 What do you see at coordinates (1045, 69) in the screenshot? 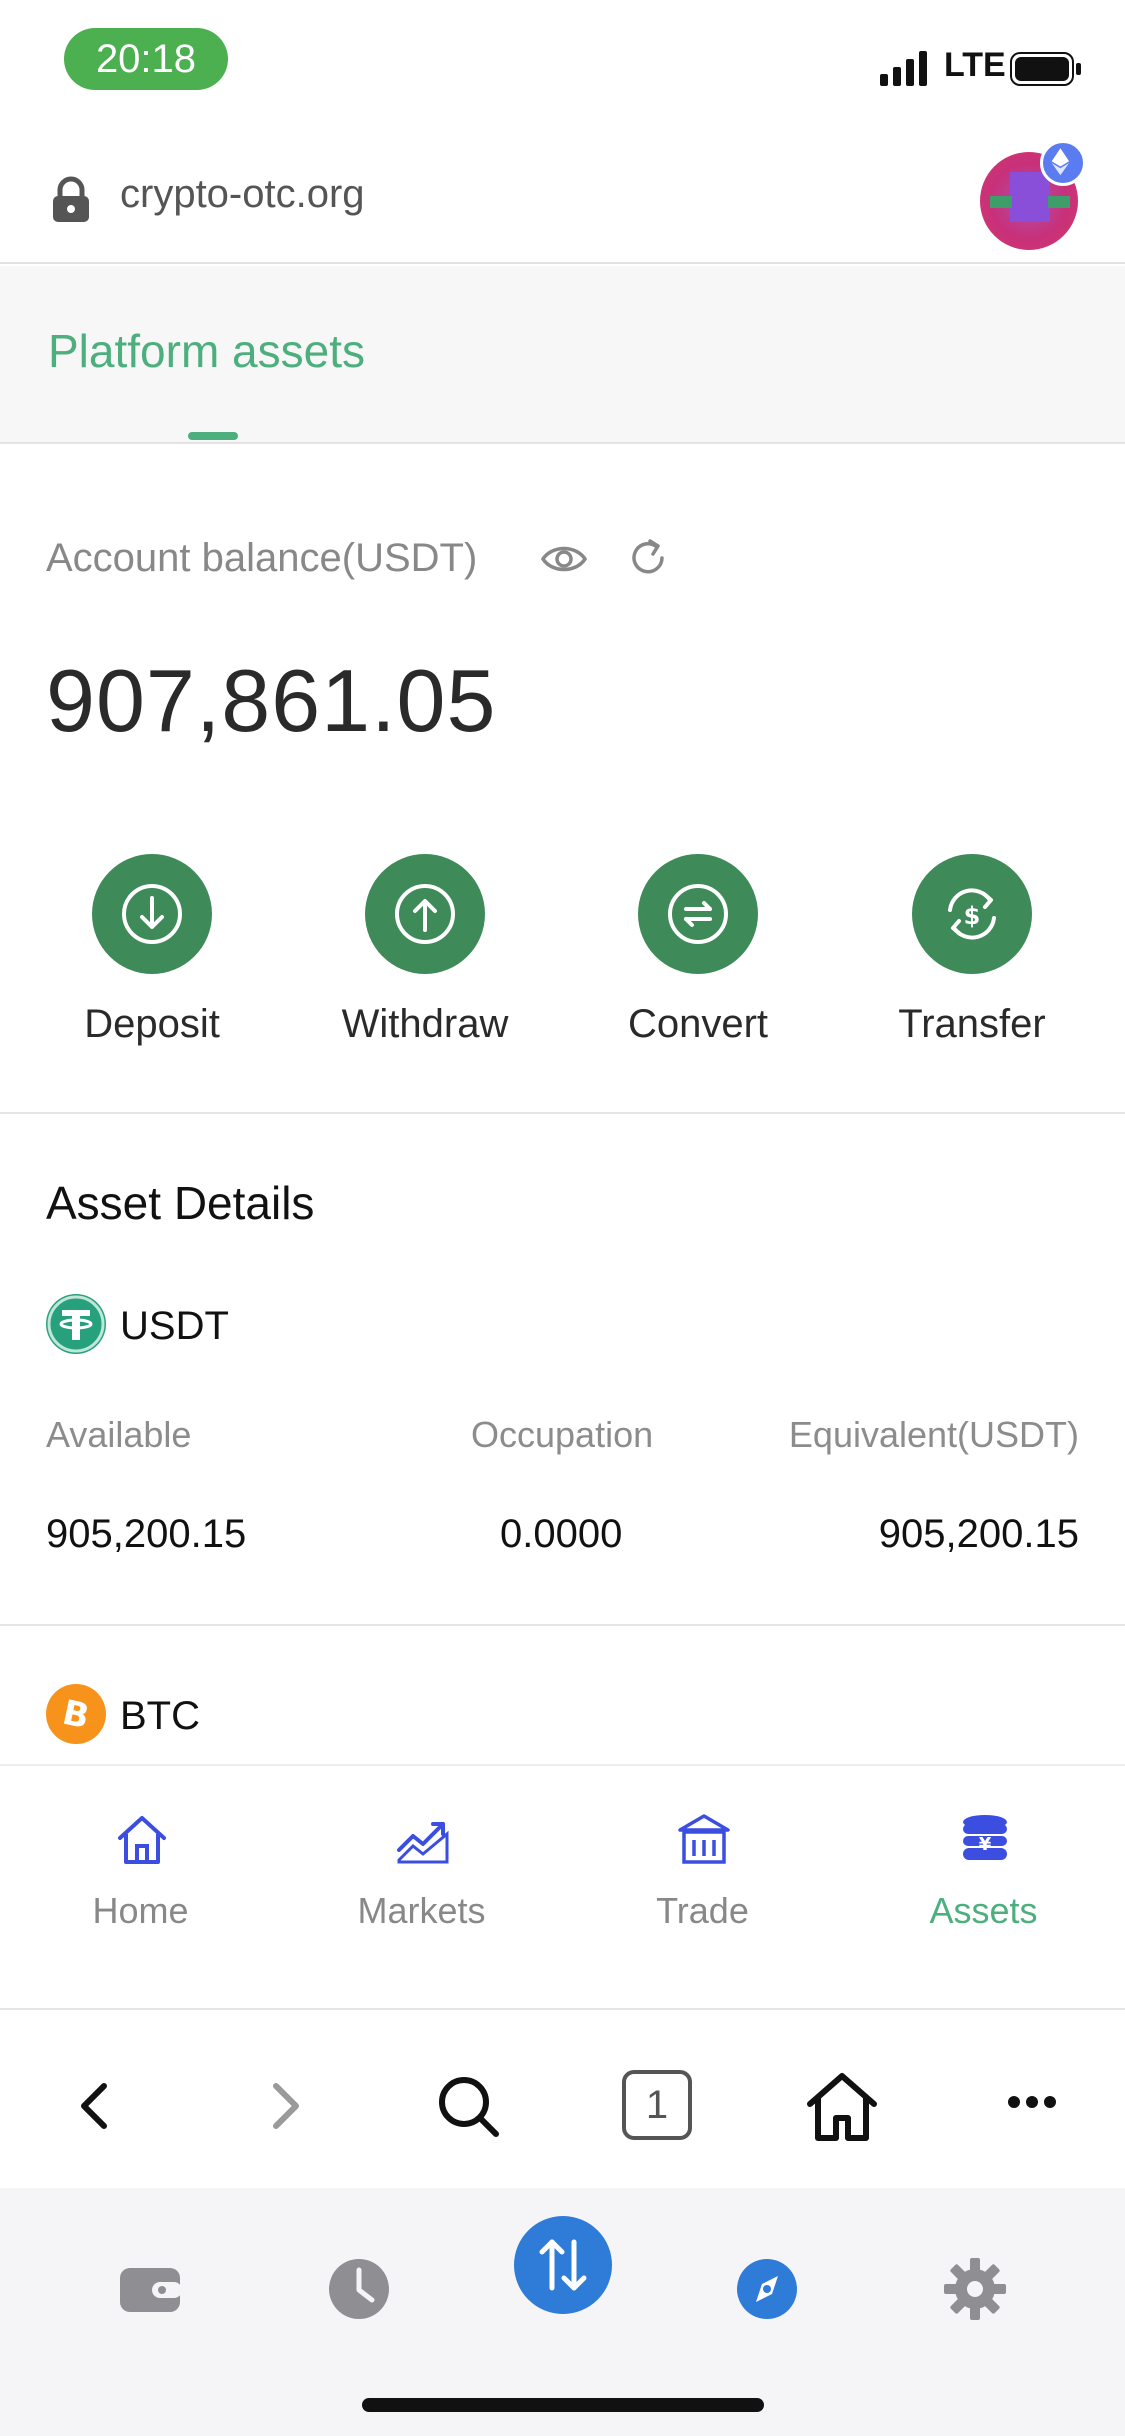
I see `battery-icon` at bounding box center [1045, 69].